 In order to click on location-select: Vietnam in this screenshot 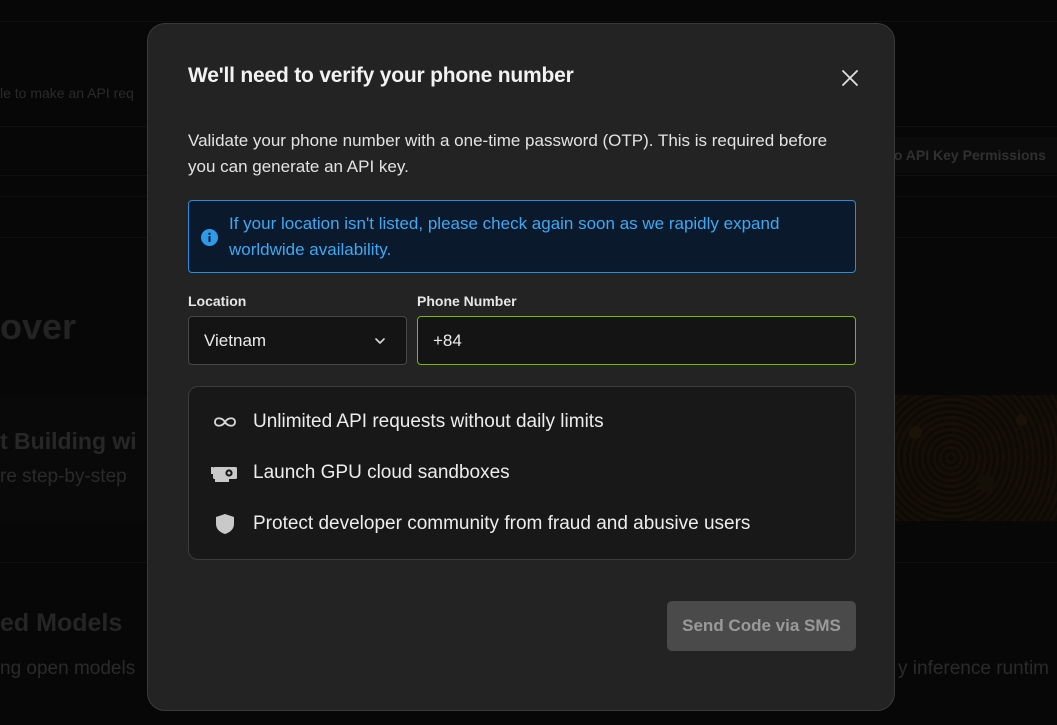, I will do `click(297, 340)`.